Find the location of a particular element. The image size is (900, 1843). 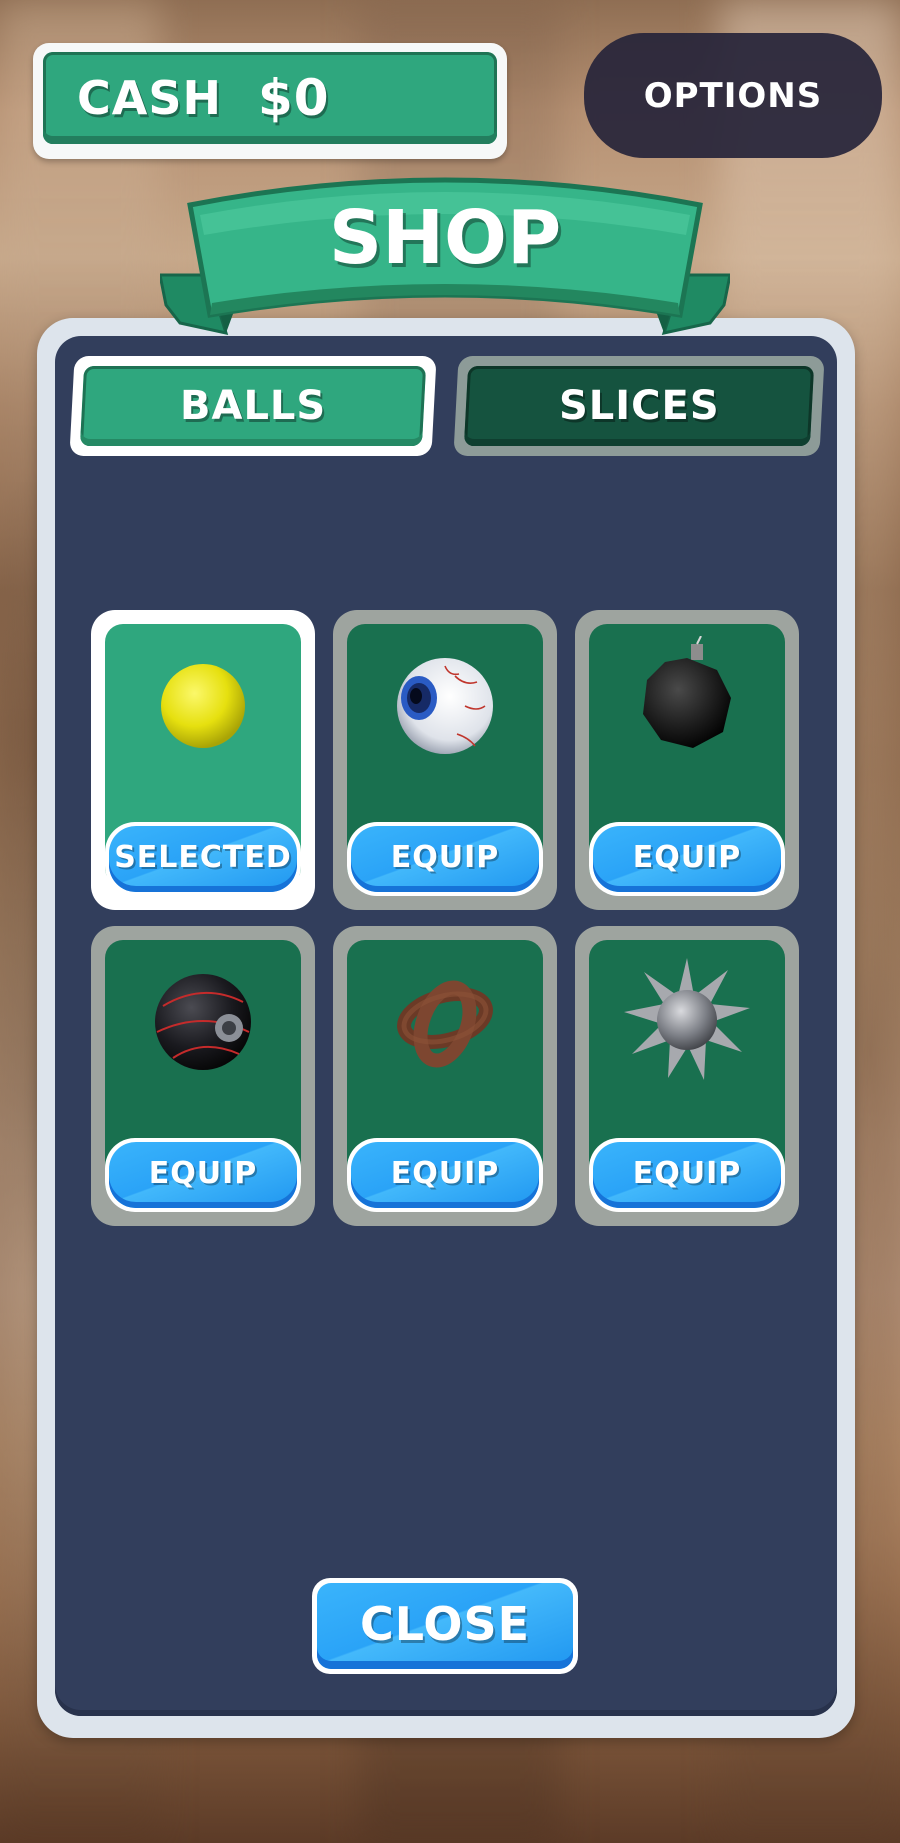

cash-label: CASH is located at coordinates (149, 98).